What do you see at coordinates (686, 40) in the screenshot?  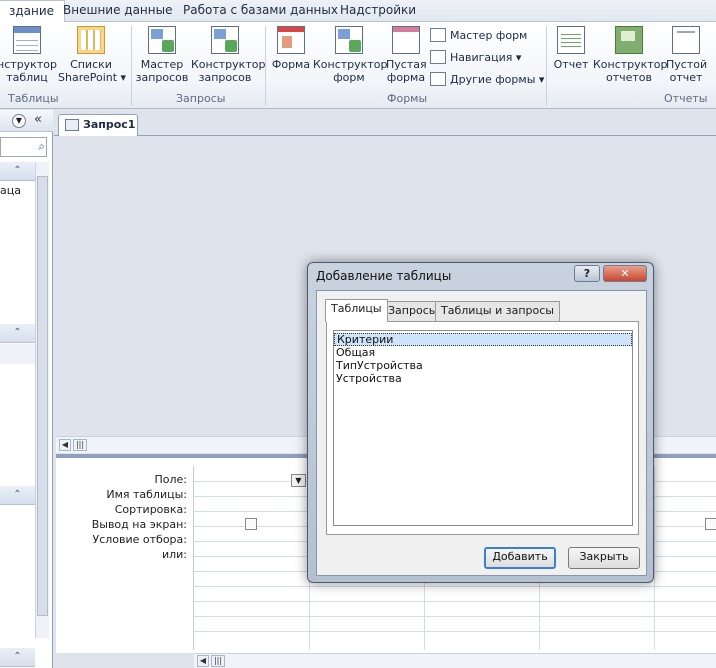 I see `blank-report-icon` at bounding box center [686, 40].